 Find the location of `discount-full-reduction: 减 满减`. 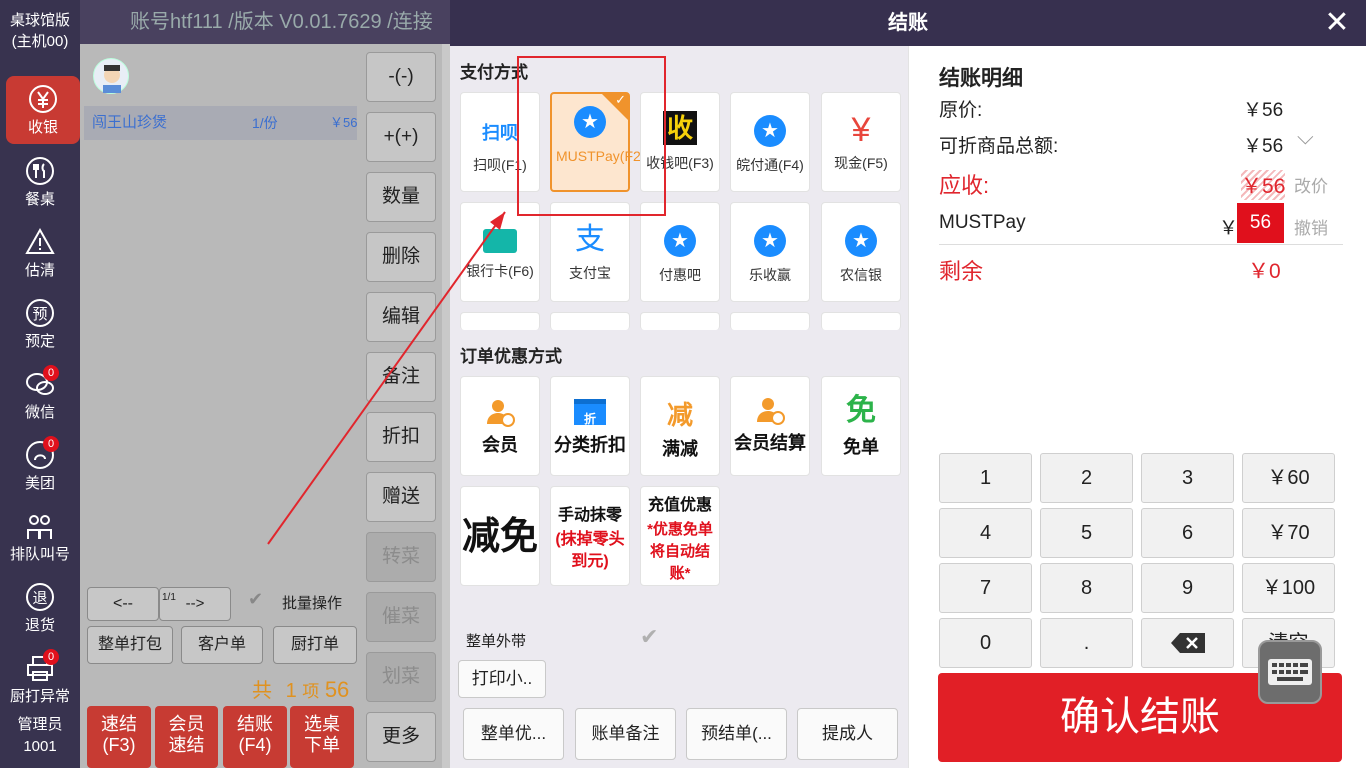

discount-full-reduction: 减 满减 is located at coordinates (680, 426).